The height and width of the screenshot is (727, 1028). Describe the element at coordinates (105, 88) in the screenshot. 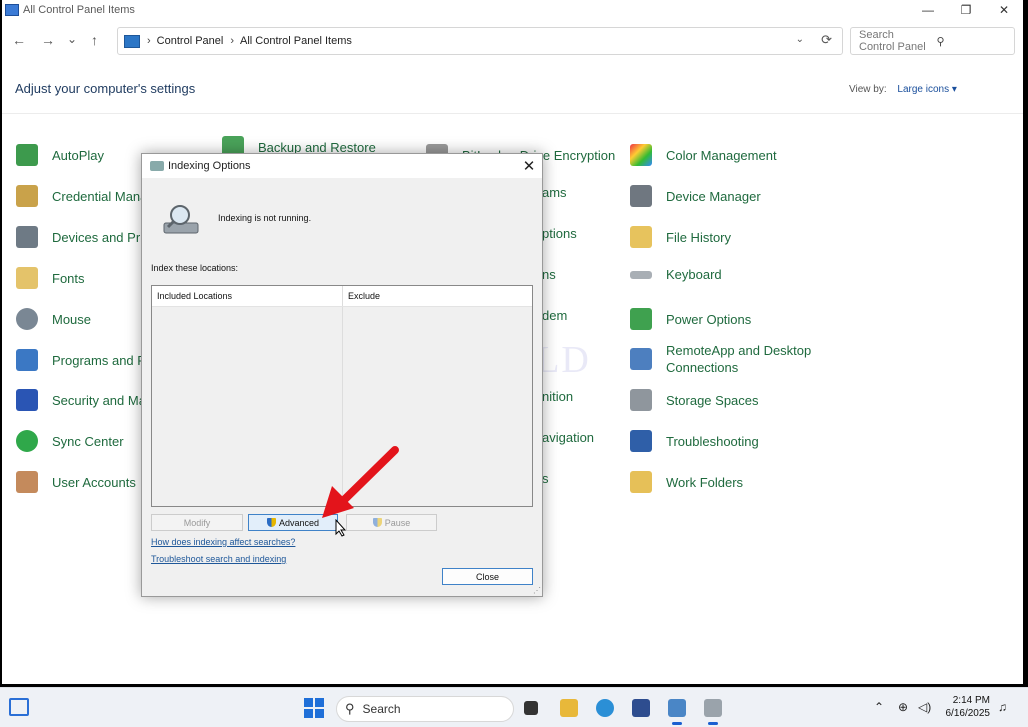

I see `page-title: Adjust your computer's settings` at that location.